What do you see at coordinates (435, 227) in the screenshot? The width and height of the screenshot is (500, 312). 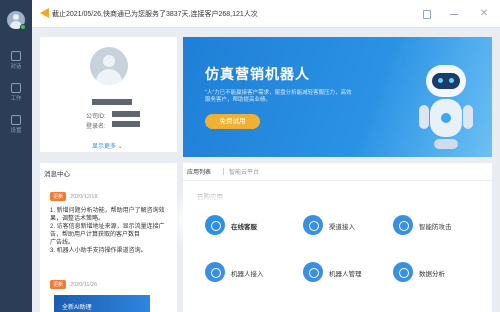 I see `app-label: 智能防攻击` at bounding box center [435, 227].